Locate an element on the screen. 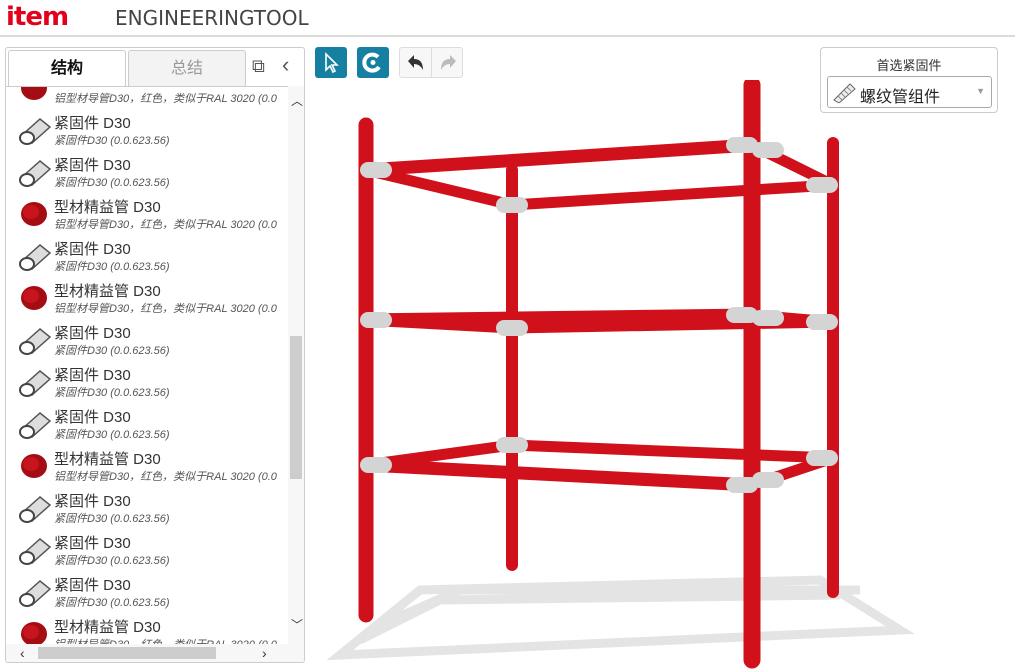 Image resolution: width=1015 pixels, height=669 pixels. collapse-chevron-left-icon: ‹ is located at coordinates (285, 65).